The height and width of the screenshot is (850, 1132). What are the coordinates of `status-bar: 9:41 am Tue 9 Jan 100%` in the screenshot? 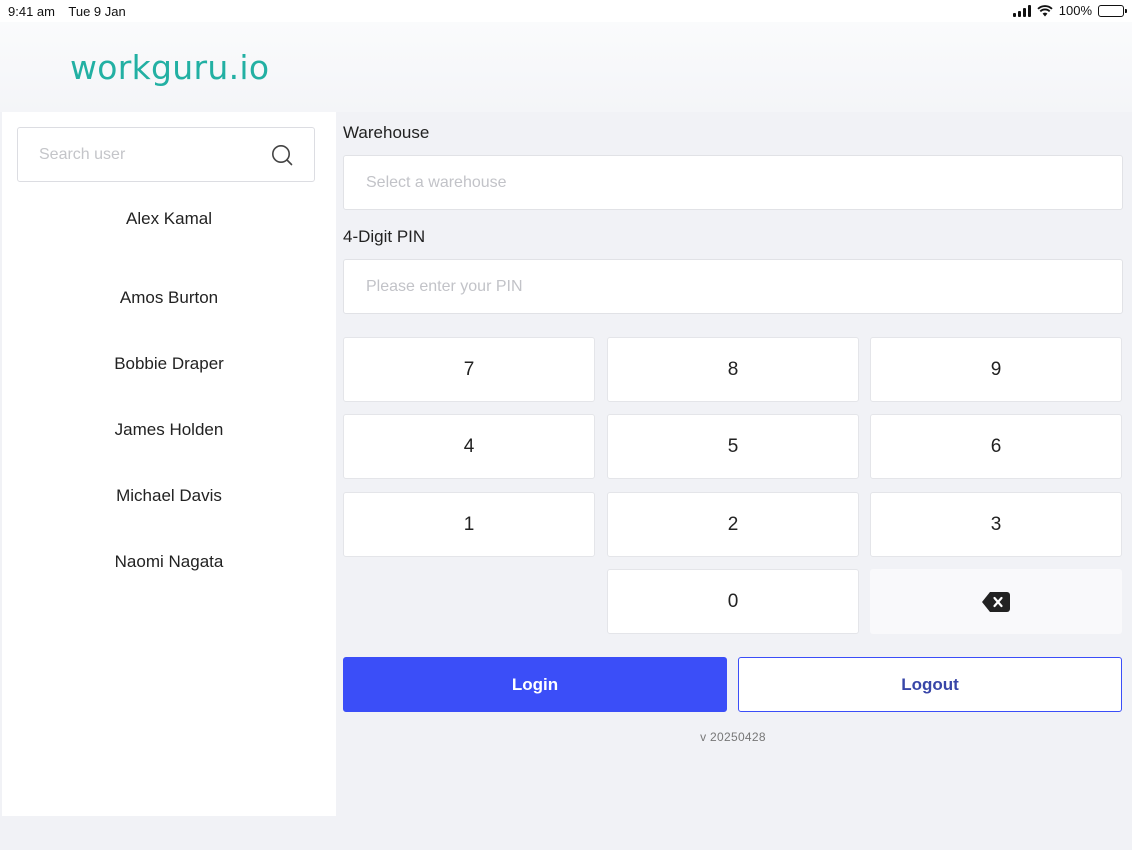 It's located at (566, 11).